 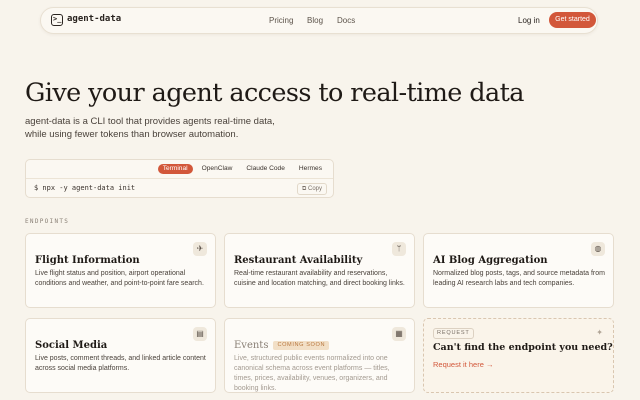 What do you see at coordinates (265, 169) in the screenshot?
I see `tab-claude-code: Claude Code` at bounding box center [265, 169].